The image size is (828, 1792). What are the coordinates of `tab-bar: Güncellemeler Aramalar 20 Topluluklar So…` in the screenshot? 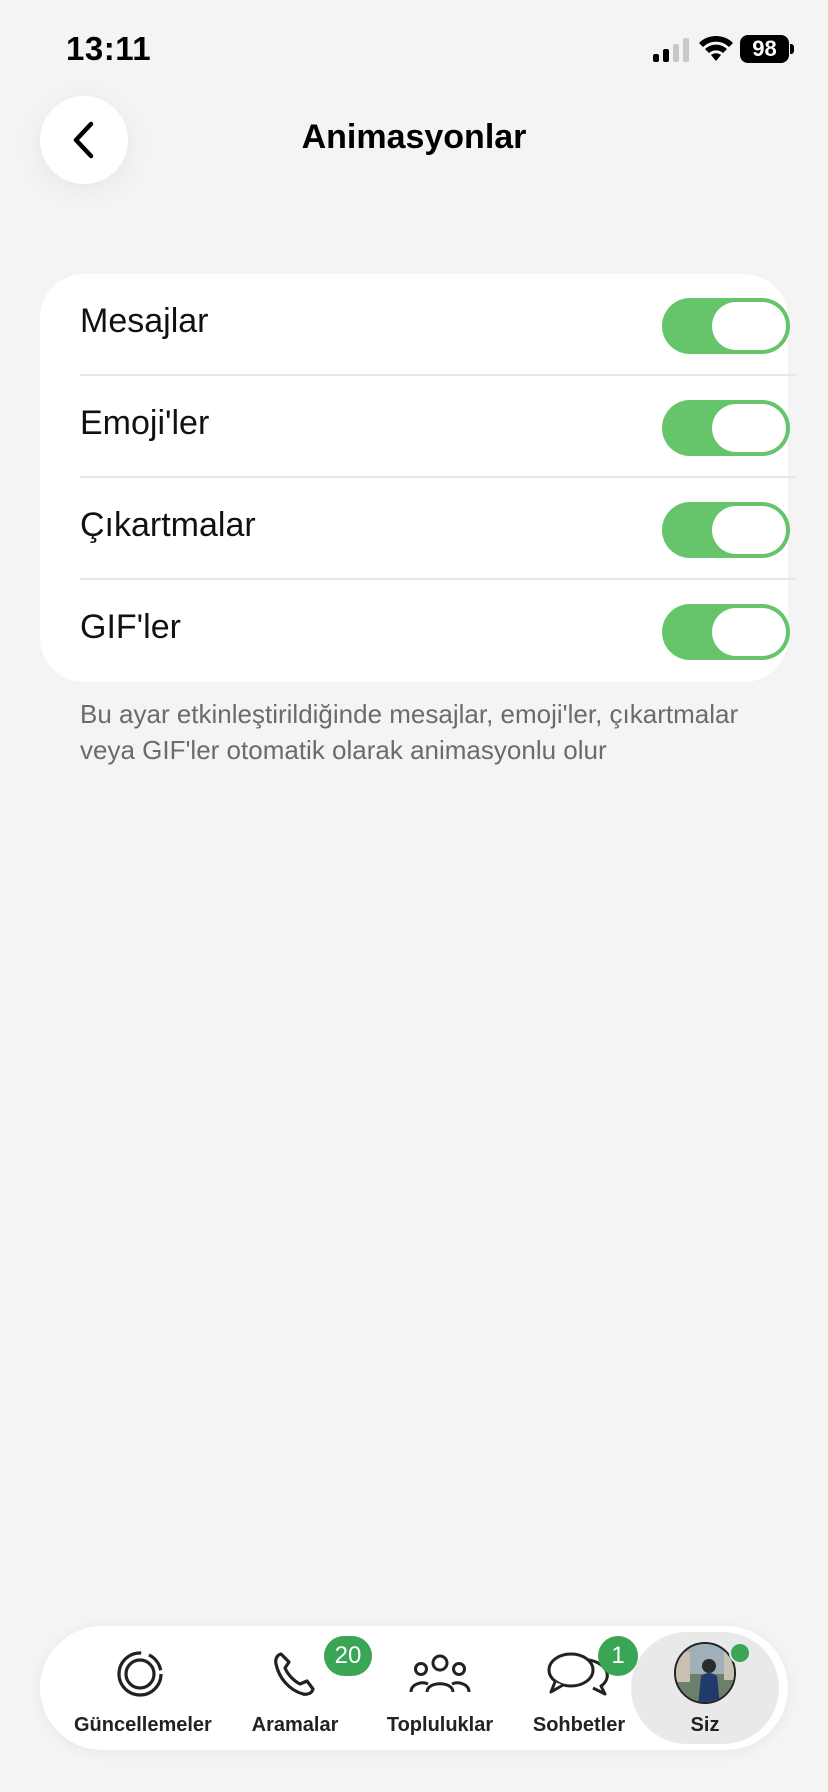 It's located at (414, 1688).